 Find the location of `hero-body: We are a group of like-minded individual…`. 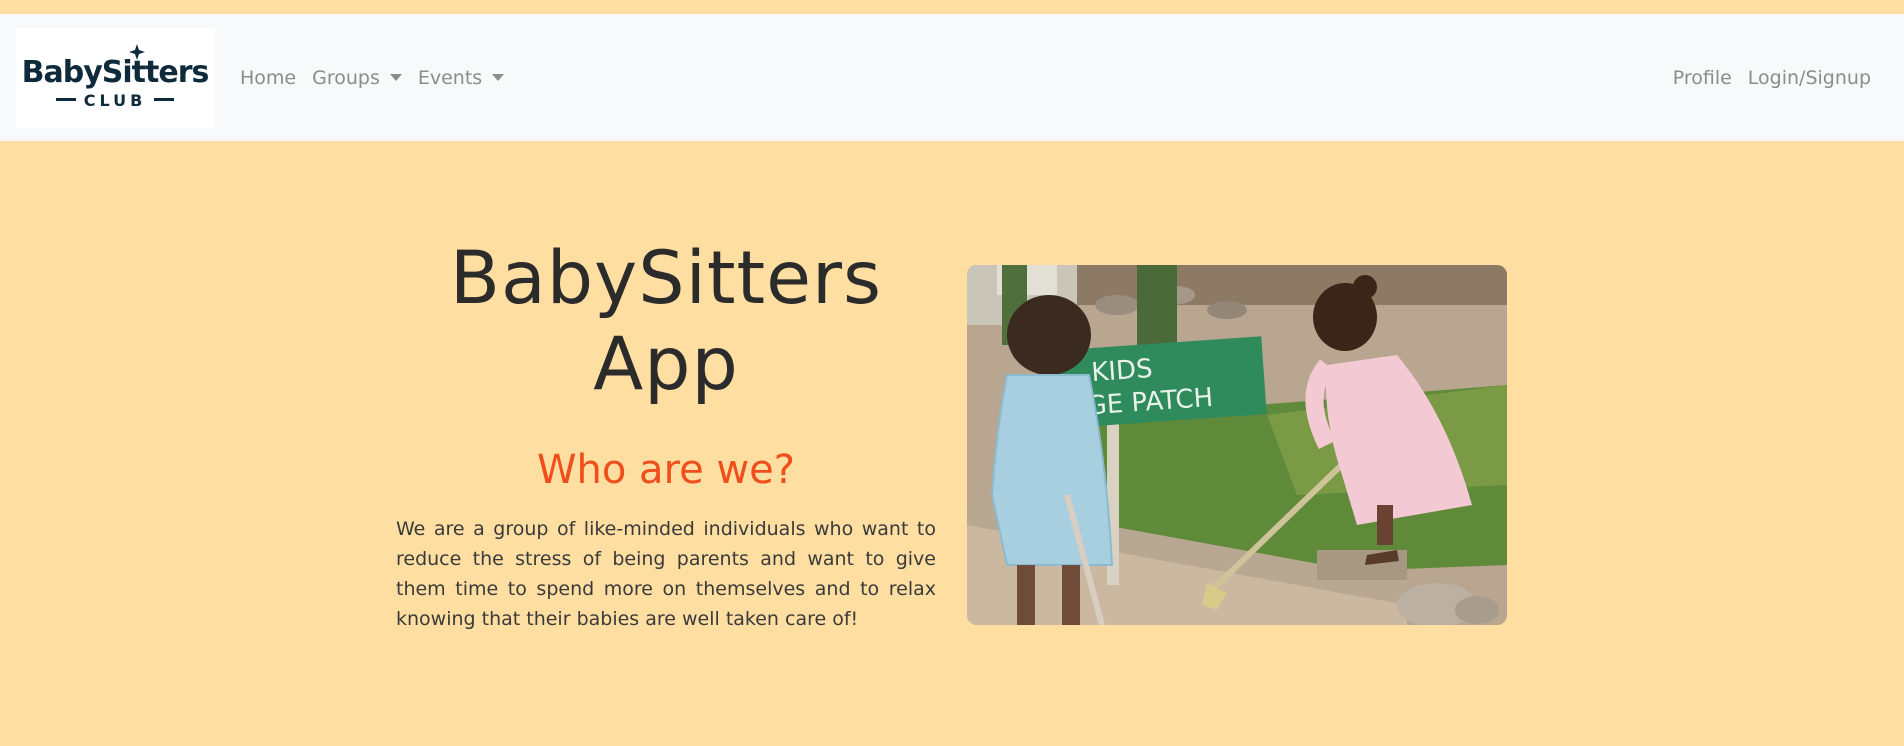

hero-body: We are a group of like-minded individual… is located at coordinates (666, 574).